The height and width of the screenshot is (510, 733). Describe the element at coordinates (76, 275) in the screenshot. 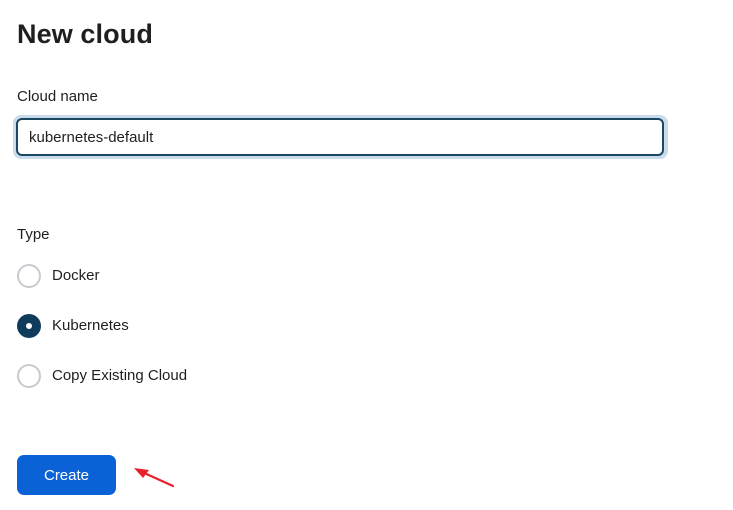

I see `radio-label-docker: Docker` at that location.